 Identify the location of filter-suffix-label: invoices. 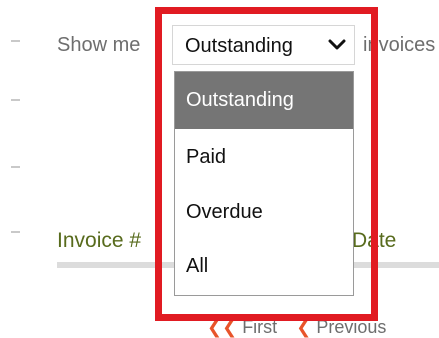
(399, 45).